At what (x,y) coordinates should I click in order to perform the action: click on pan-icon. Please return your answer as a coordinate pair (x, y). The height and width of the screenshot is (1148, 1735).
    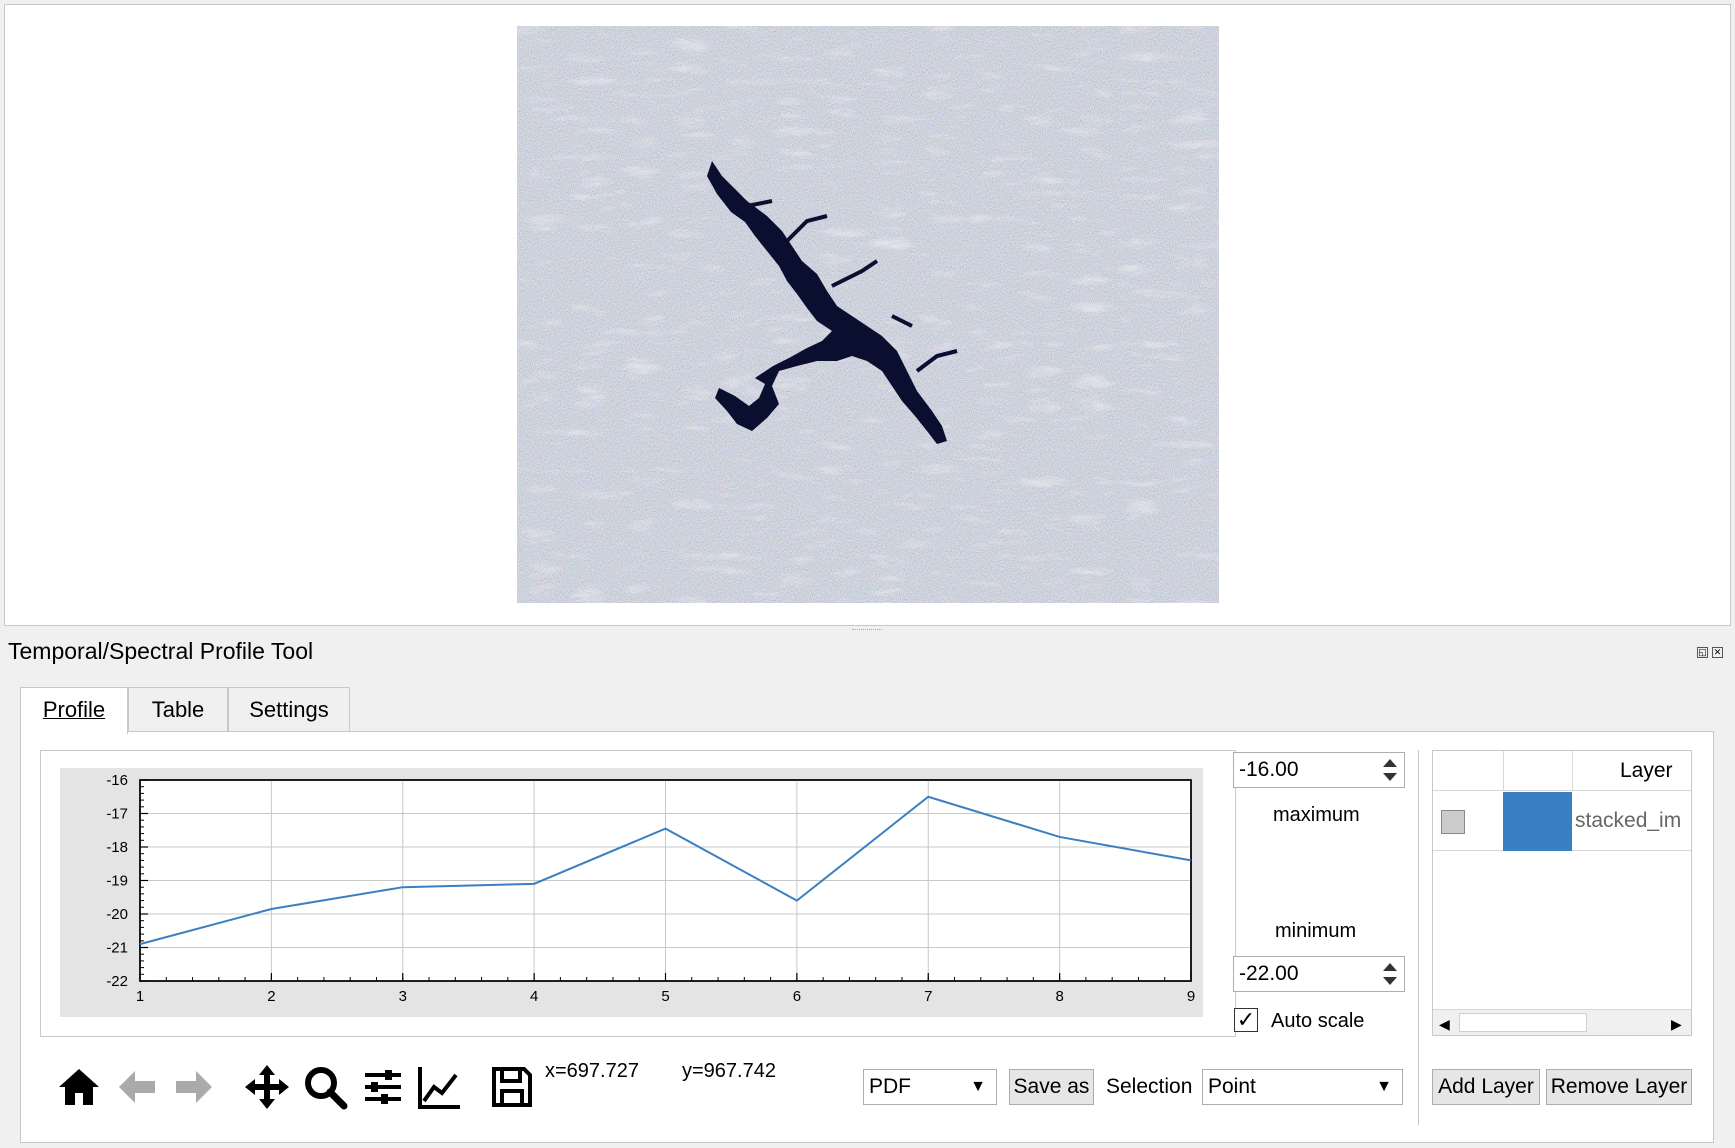
    Looking at the image, I should click on (267, 1087).